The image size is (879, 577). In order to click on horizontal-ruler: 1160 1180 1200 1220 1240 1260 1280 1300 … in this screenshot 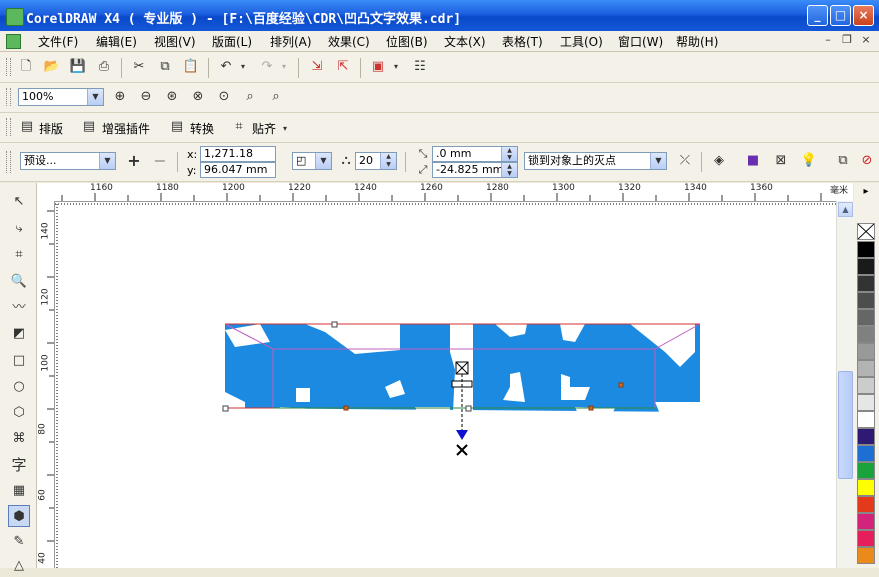, I will do `click(445, 192)`.